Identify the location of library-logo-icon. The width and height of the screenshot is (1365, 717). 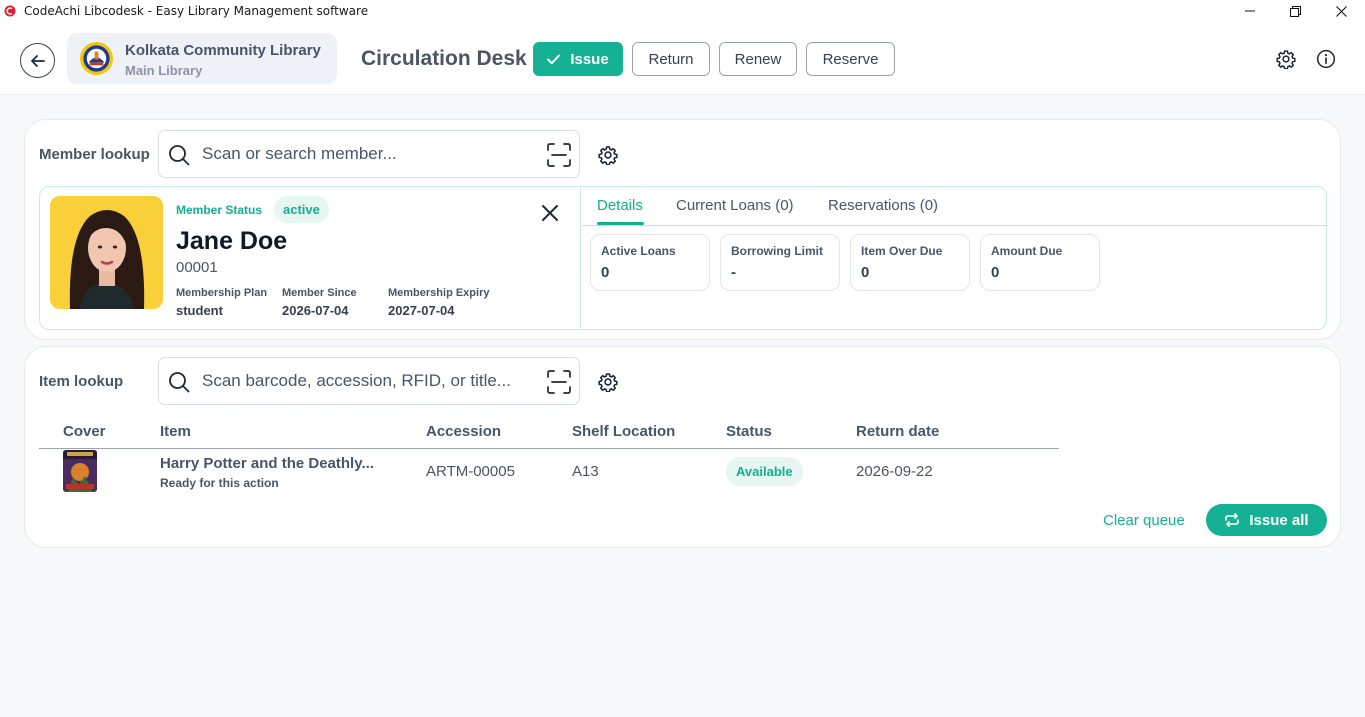
(96, 58).